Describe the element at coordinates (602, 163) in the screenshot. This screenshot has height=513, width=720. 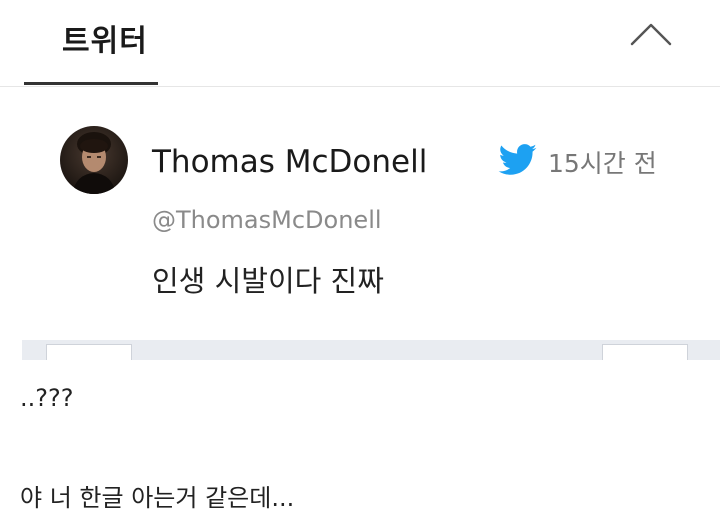
I see `tweet-timestamp: 15시간 전` at that location.